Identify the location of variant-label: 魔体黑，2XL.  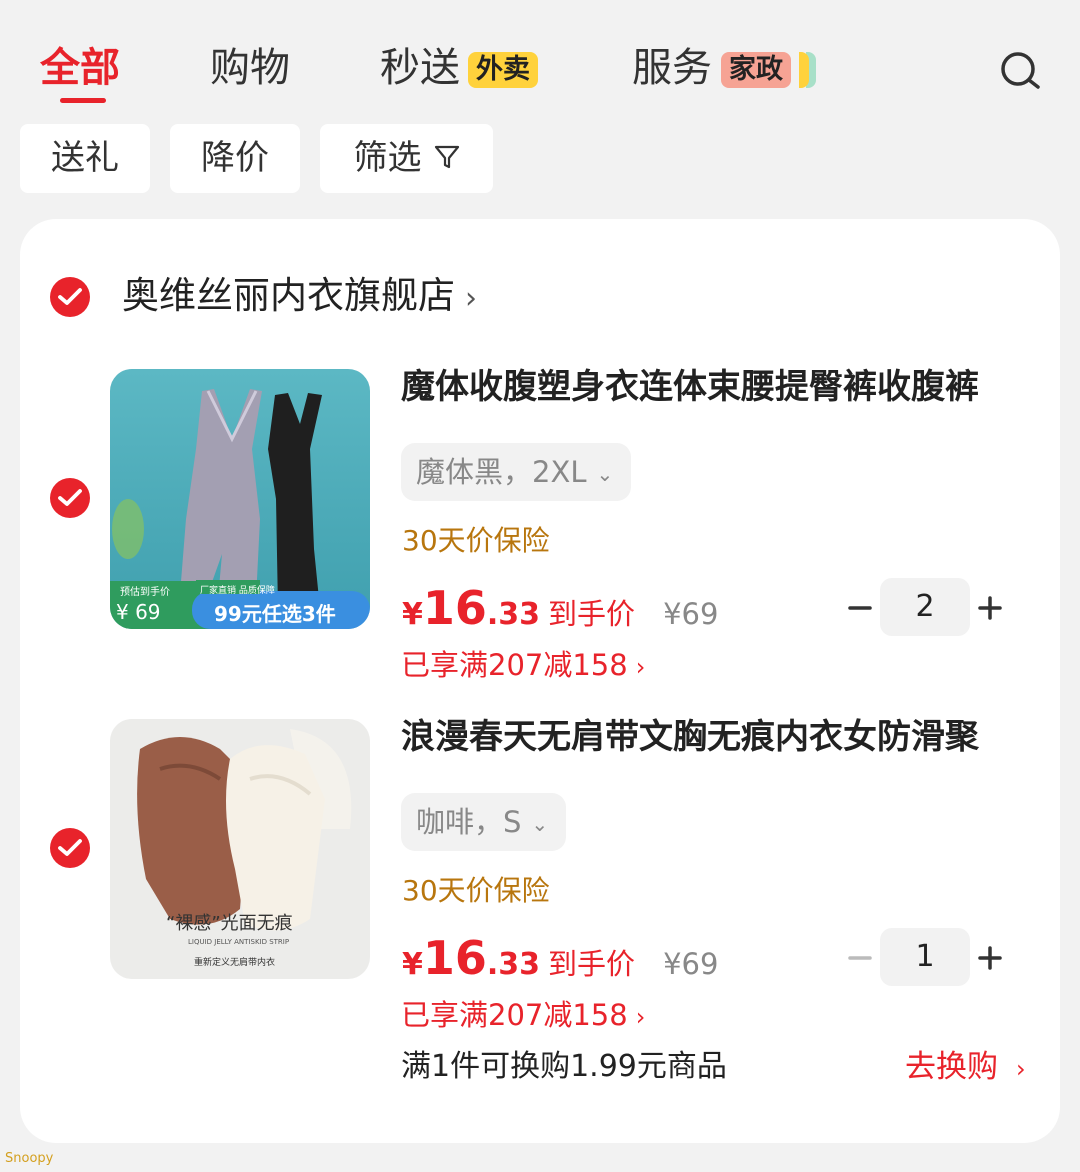
(501, 472).